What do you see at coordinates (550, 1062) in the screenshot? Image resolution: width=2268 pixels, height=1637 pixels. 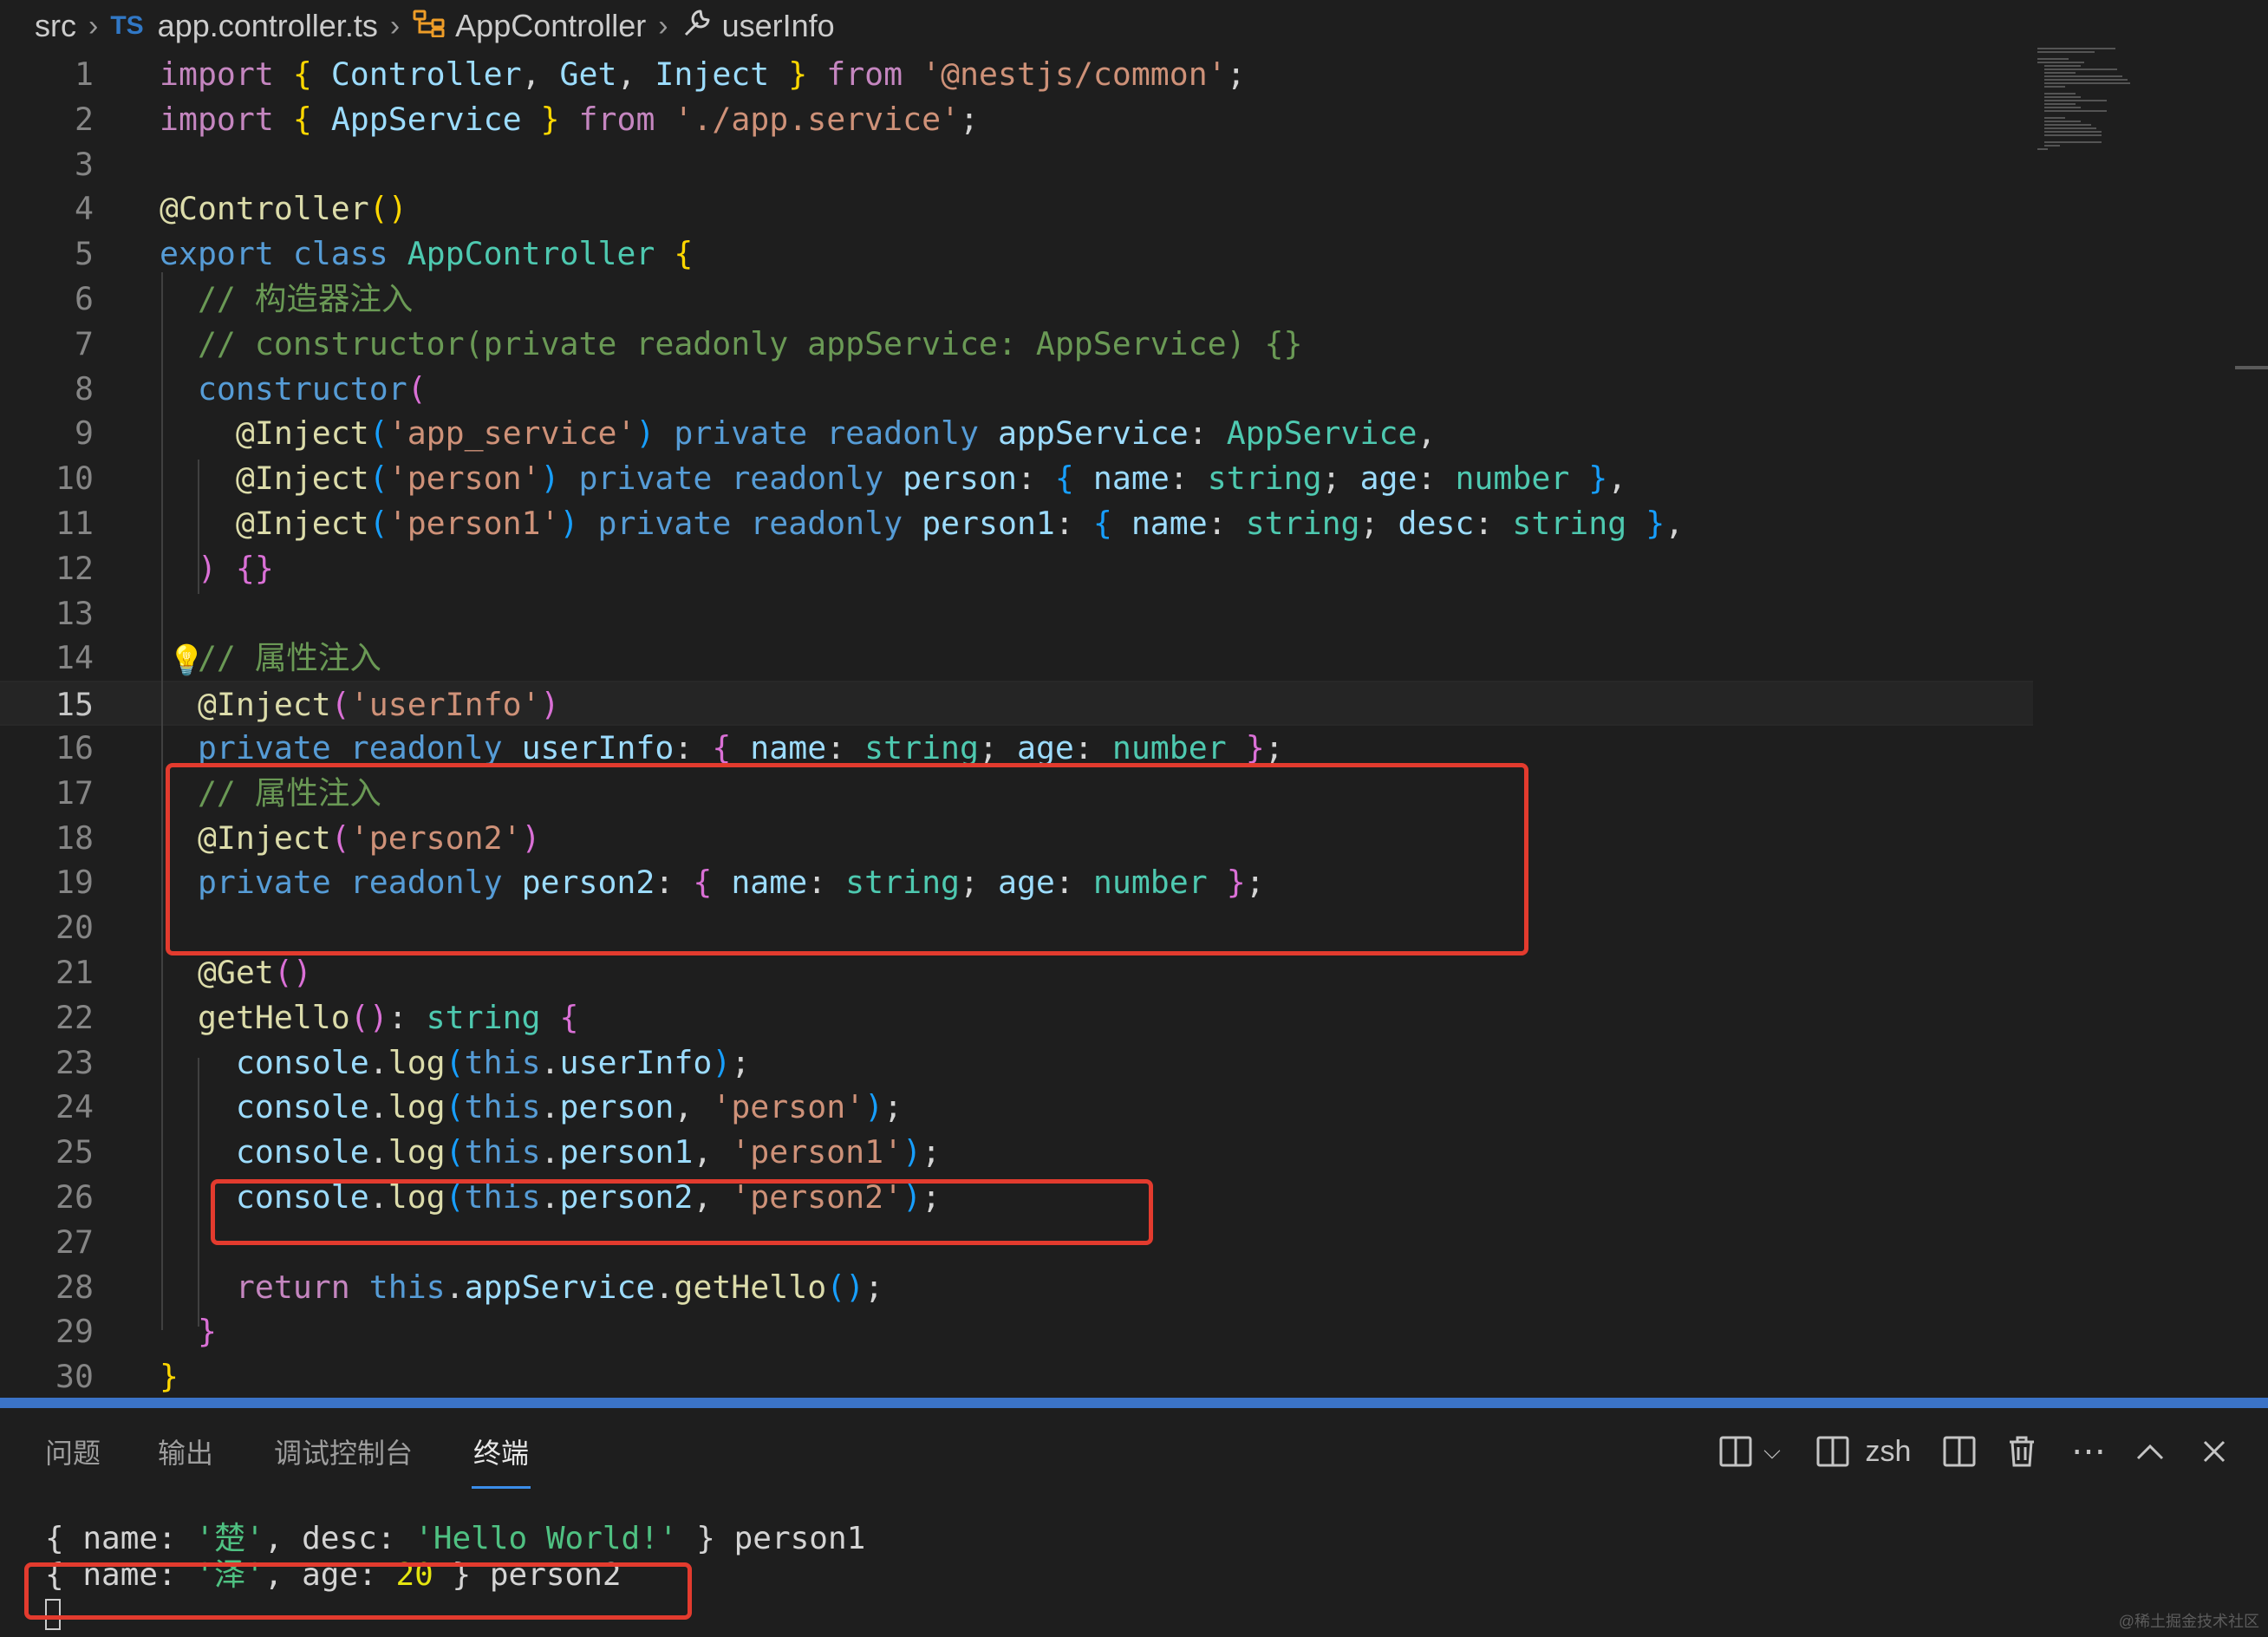 I see `code-token: .` at bounding box center [550, 1062].